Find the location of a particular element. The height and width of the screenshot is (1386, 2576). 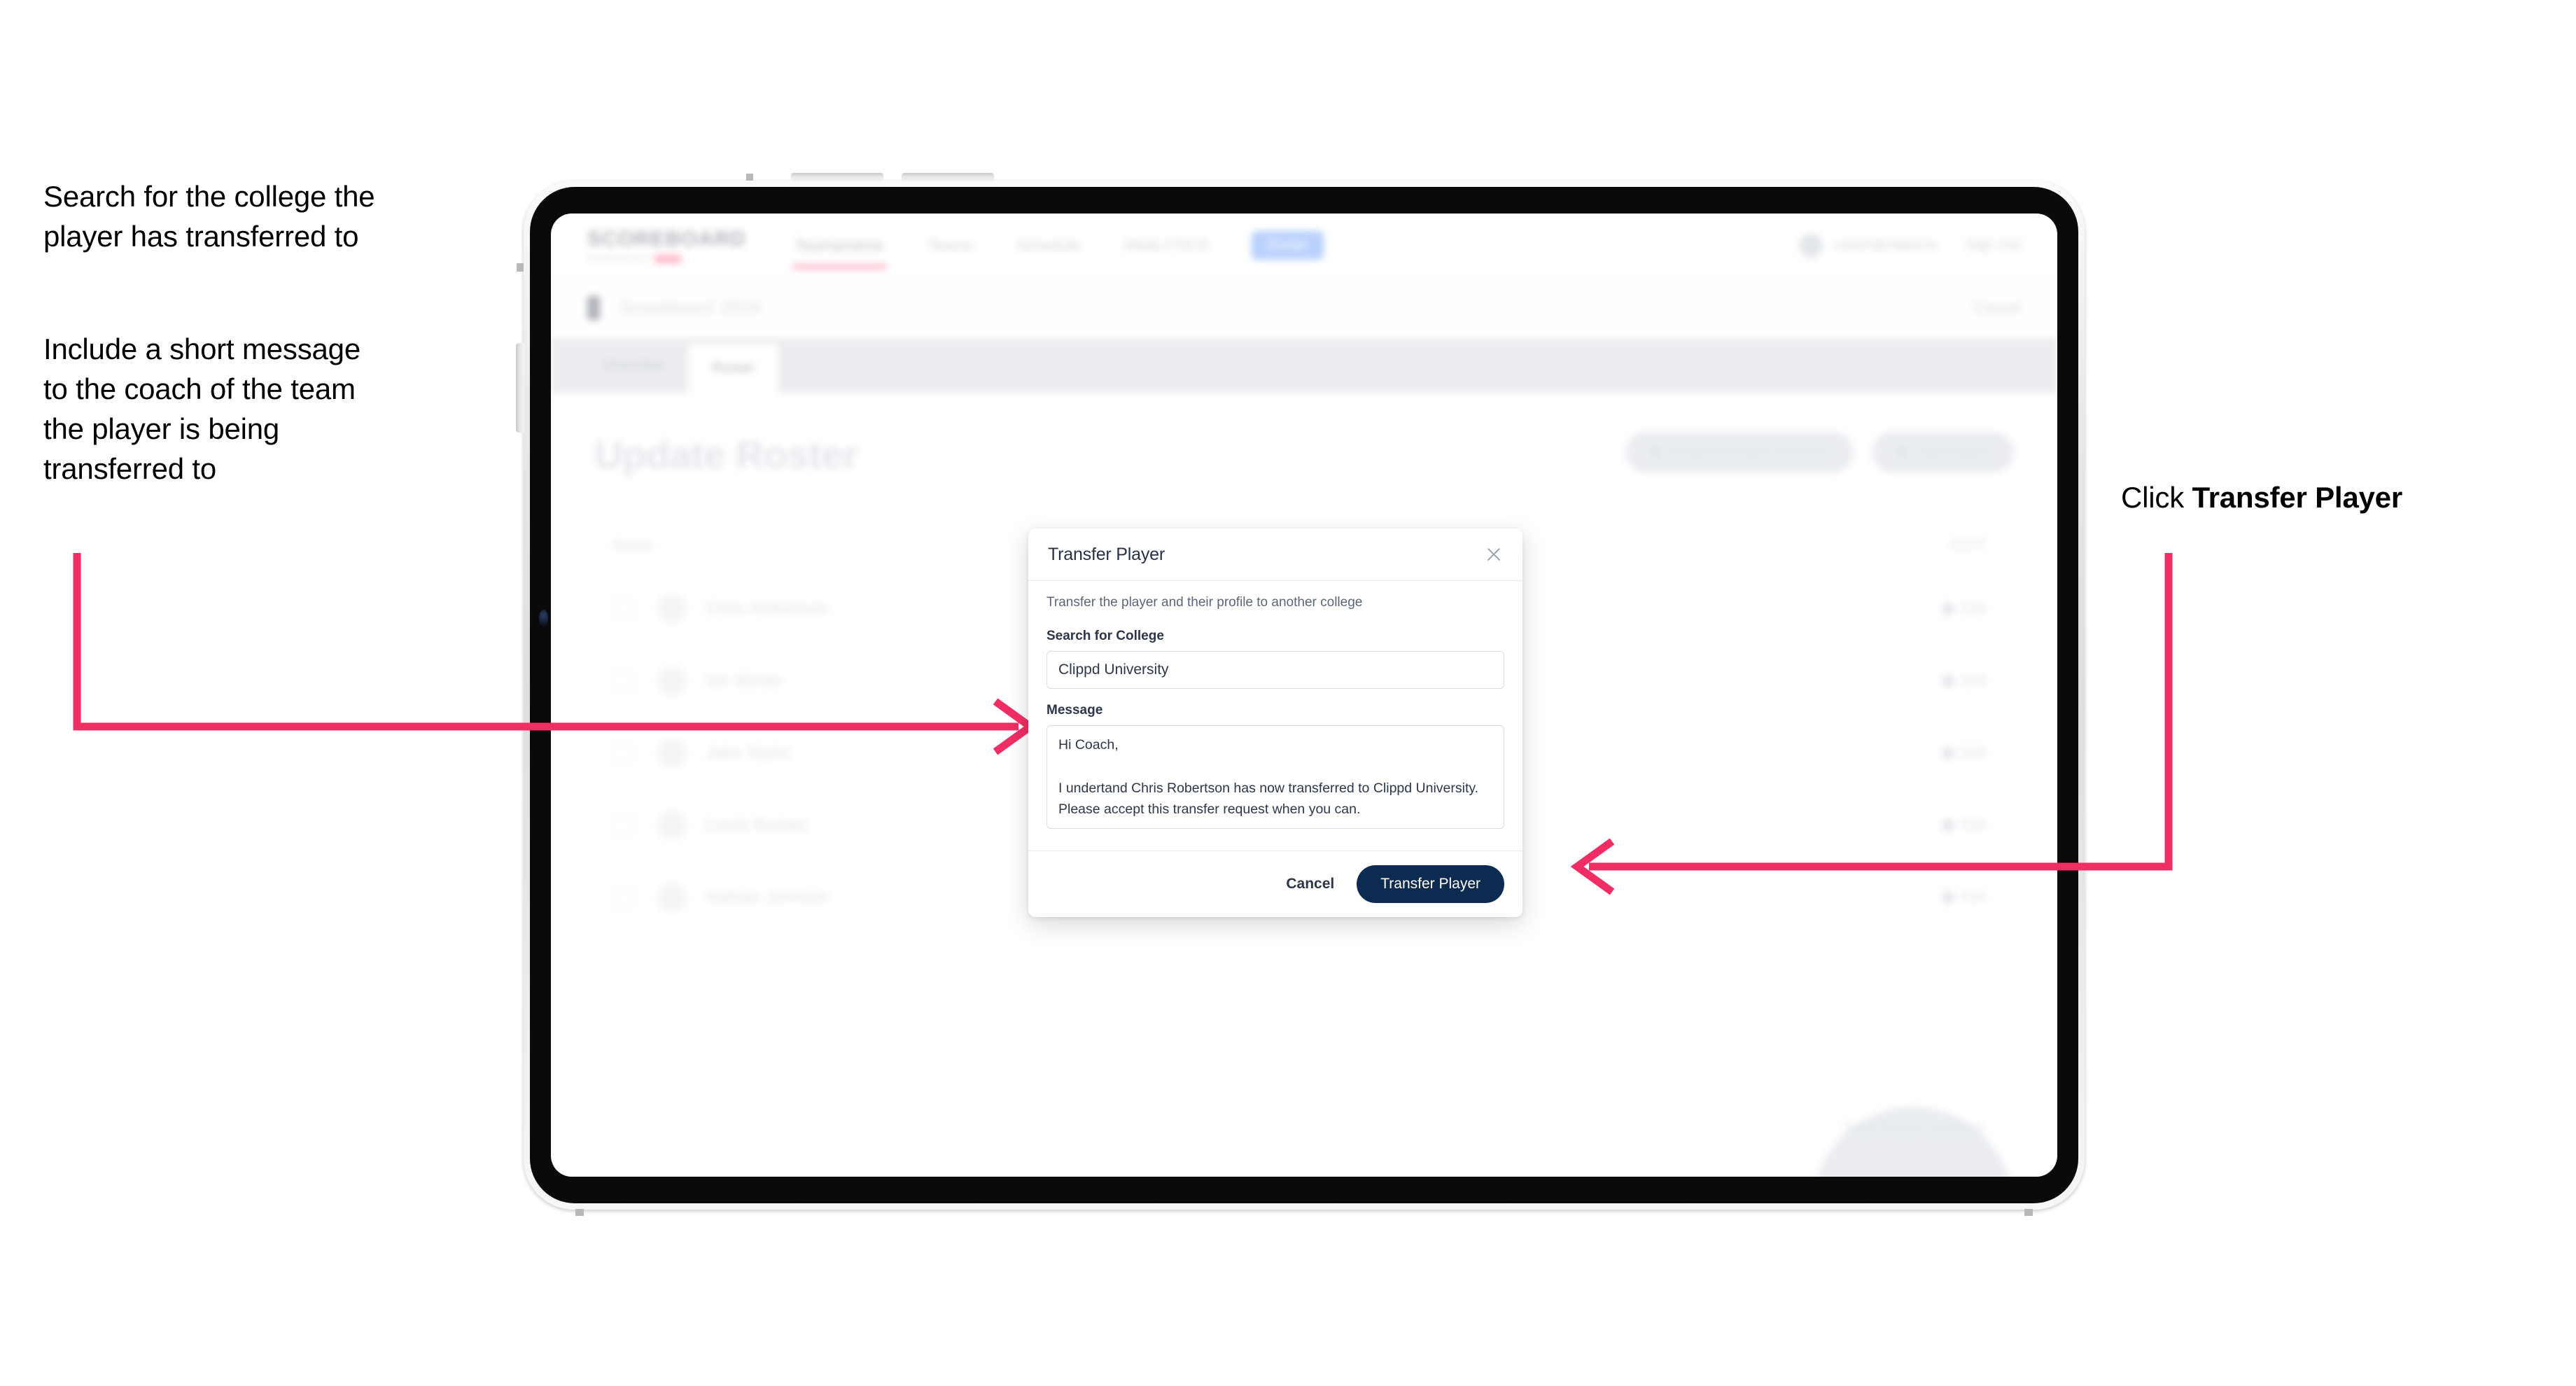

volume-down-button is located at coordinates (948, 177).